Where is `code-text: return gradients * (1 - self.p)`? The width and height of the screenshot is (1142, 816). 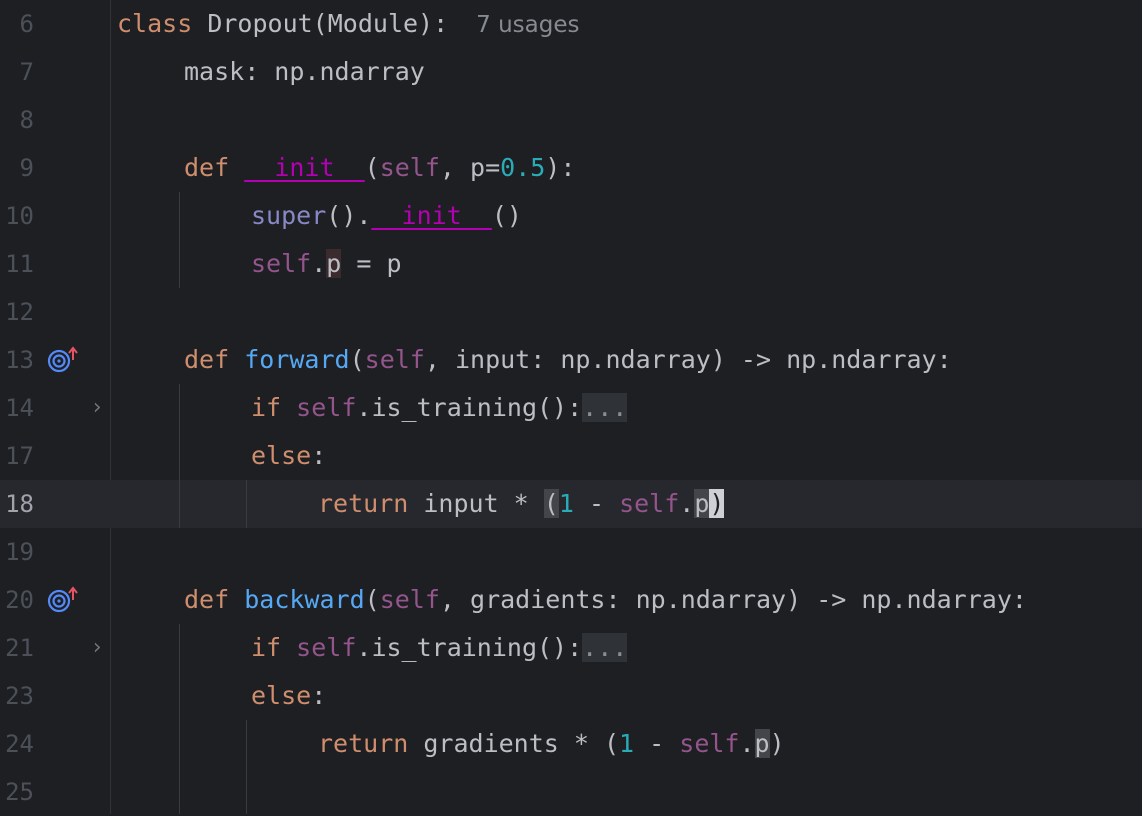 code-text: return gradients * (1 - self.p) is located at coordinates (451, 744).